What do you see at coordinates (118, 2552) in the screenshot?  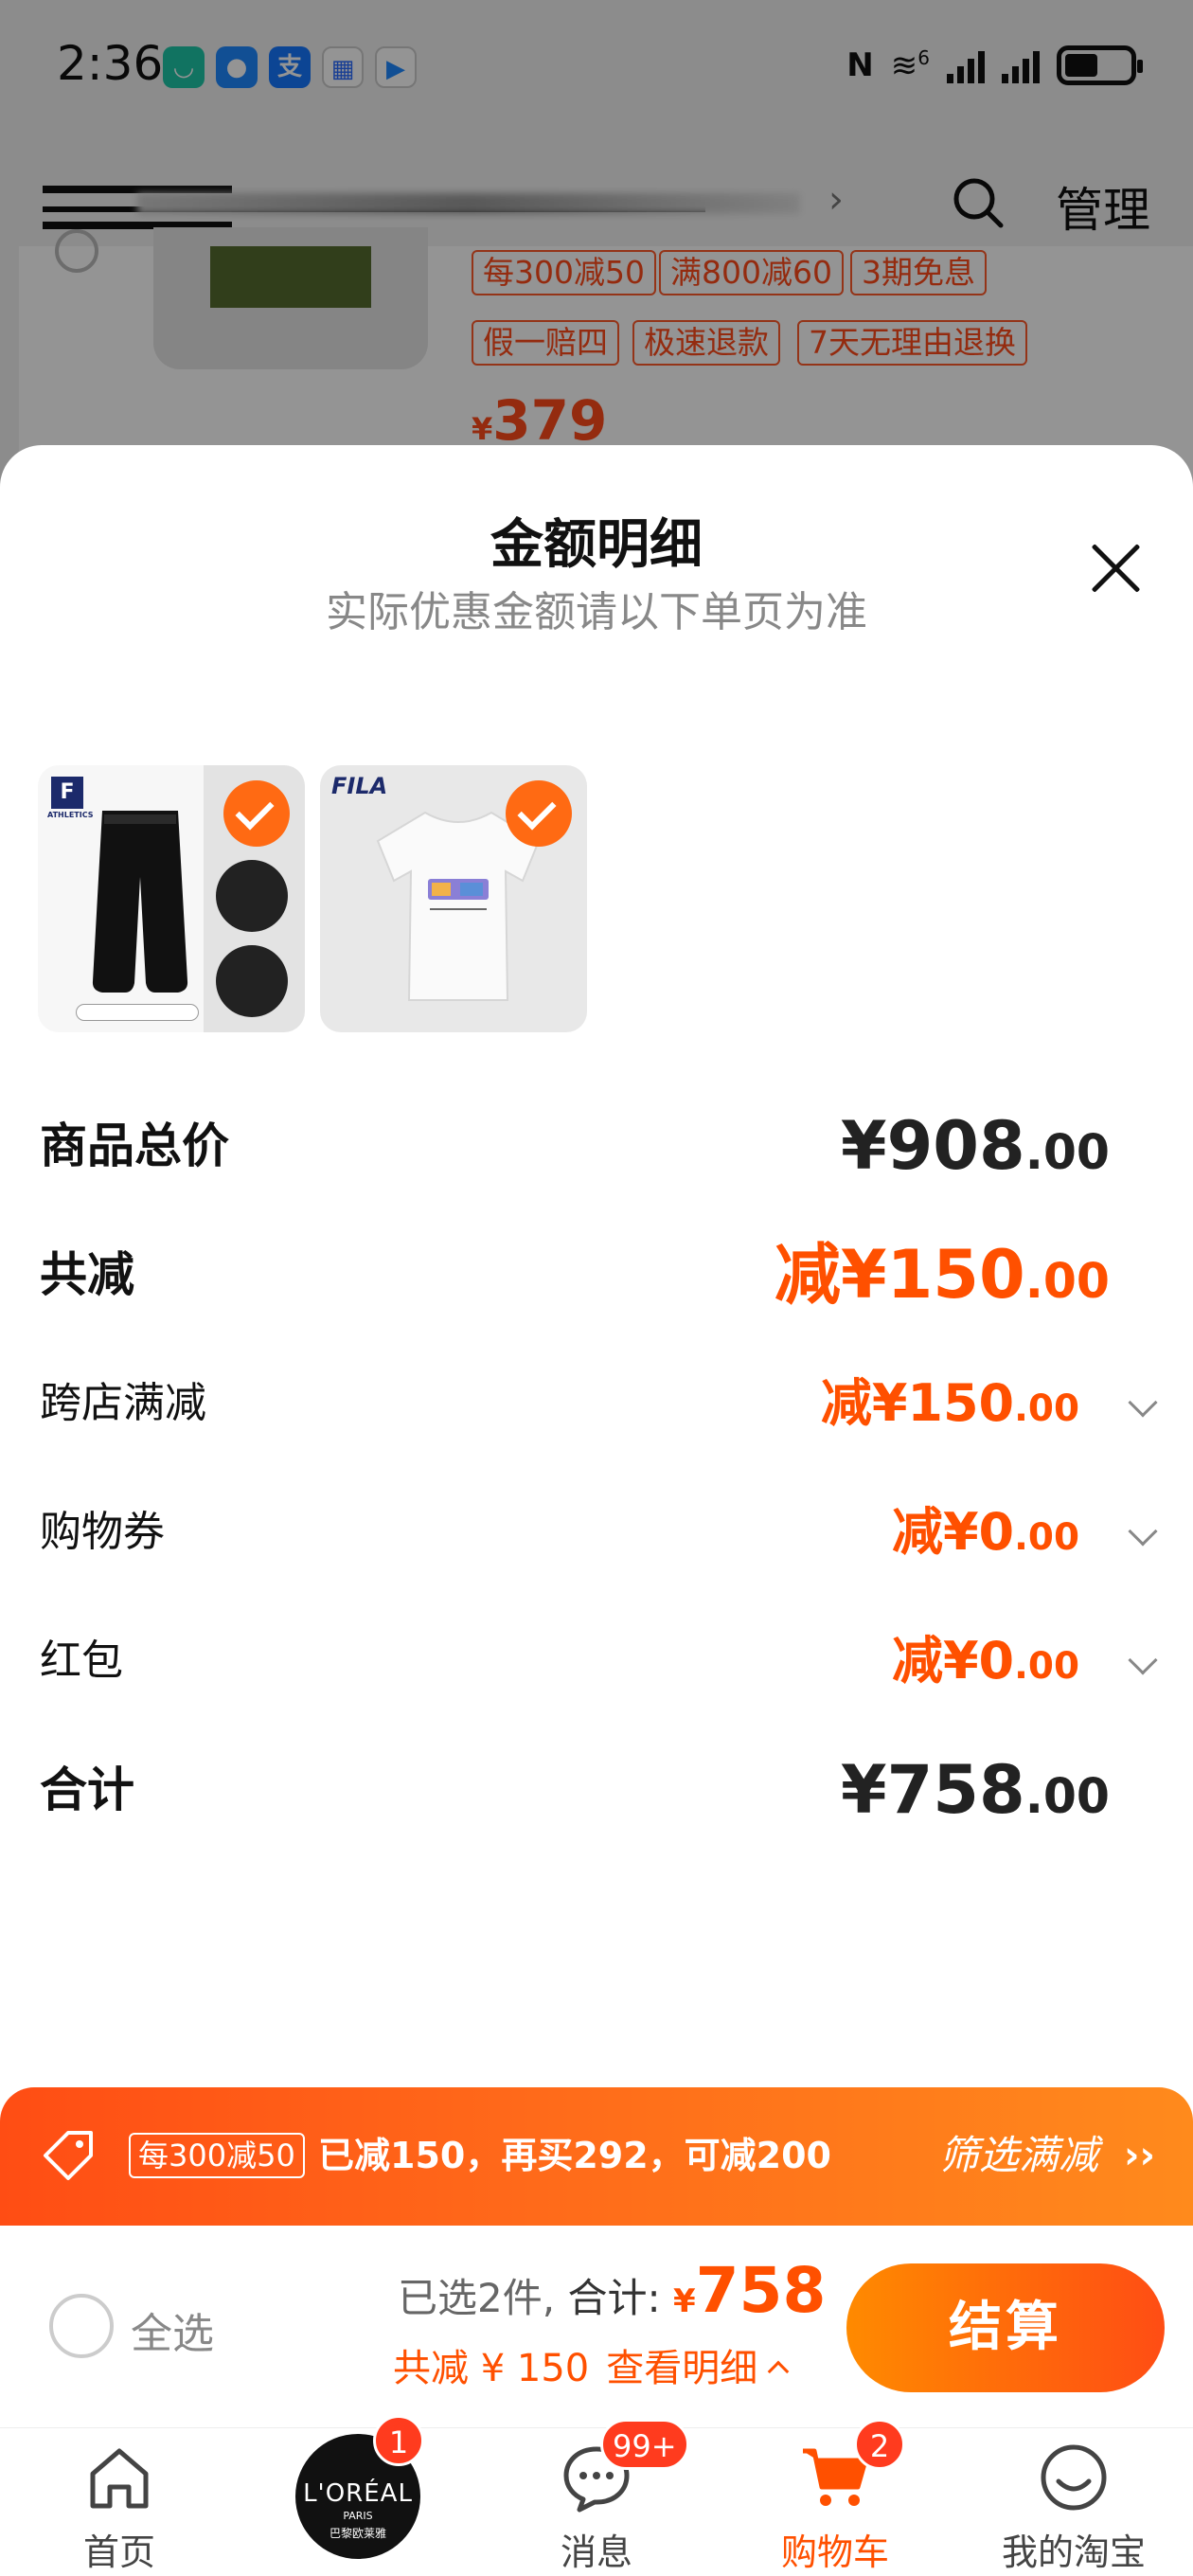 I see `tab-home-label: 首页` at bounding box center [118, 2552].